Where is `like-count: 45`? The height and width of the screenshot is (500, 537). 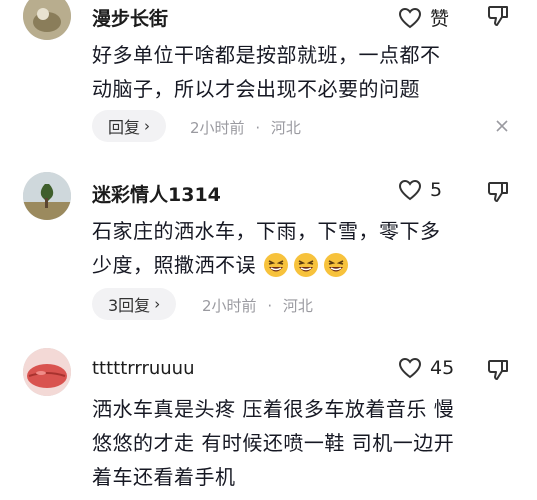 like-count: 45 is located at coordinates (442, 368).